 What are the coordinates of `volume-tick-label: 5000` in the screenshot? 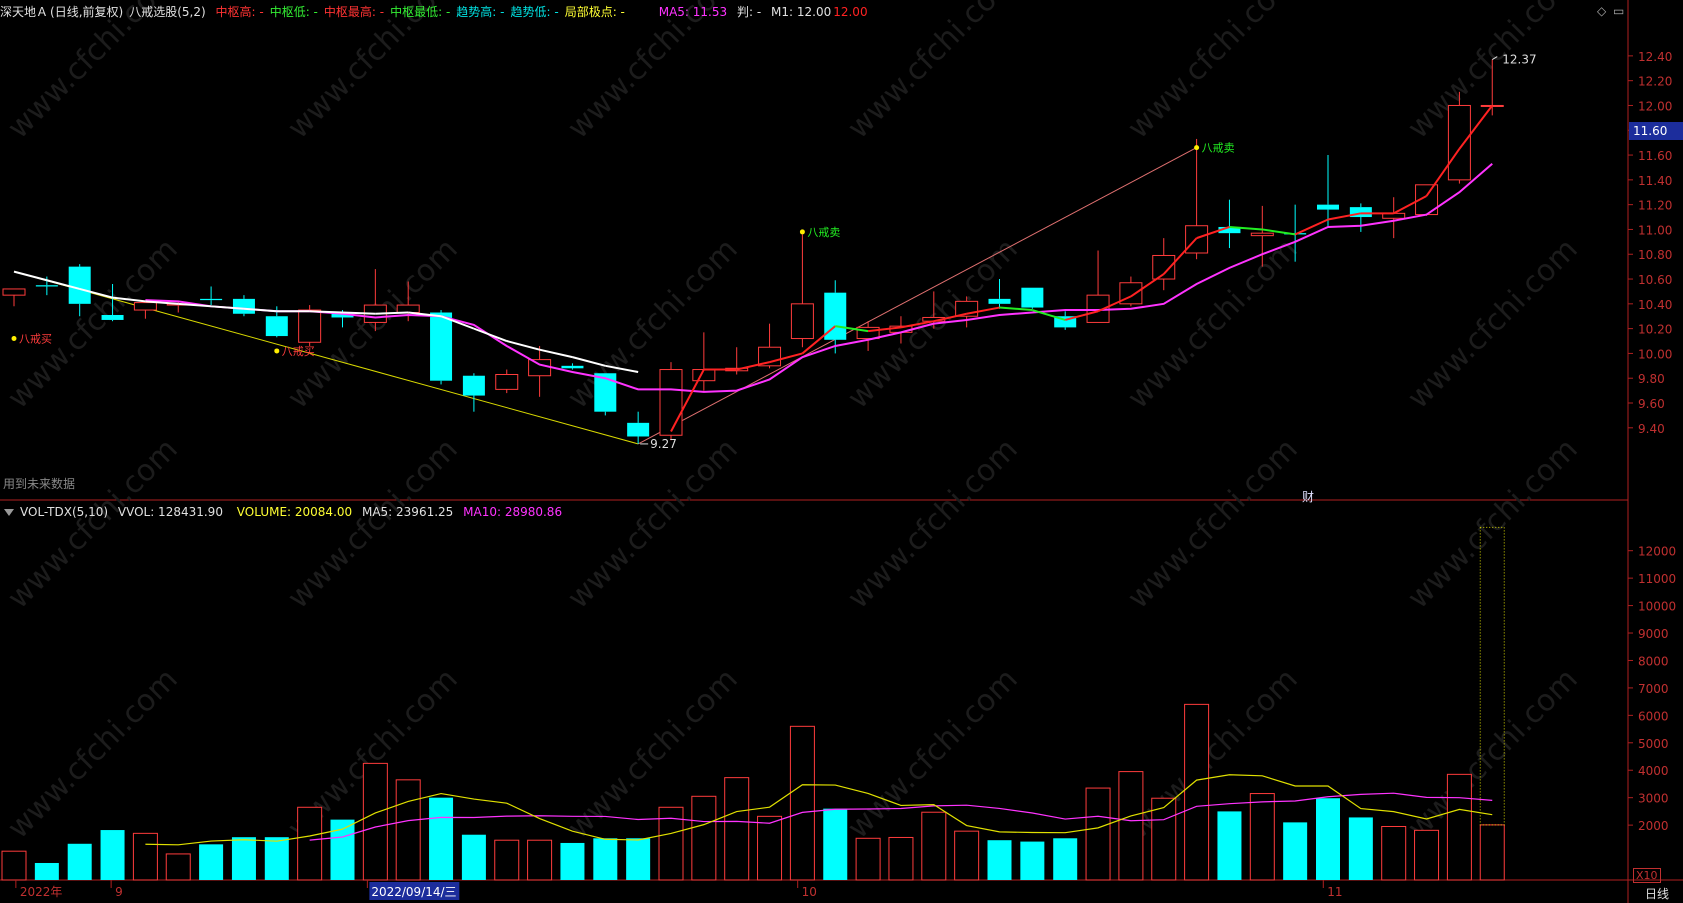 It's located at (1653, 744).